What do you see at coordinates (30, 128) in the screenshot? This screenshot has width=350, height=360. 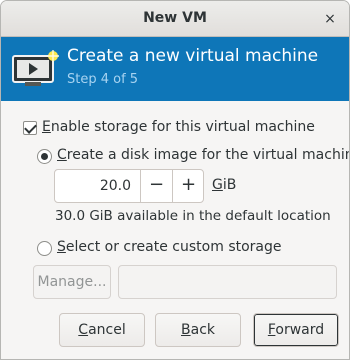 I see `enable-storage-checkbox` at bounding box center [30, 128].